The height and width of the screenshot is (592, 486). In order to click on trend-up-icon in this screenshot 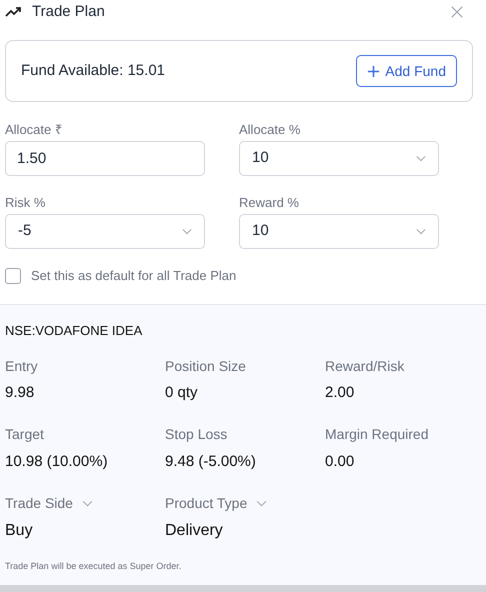, I will do `click(14, 12)`.